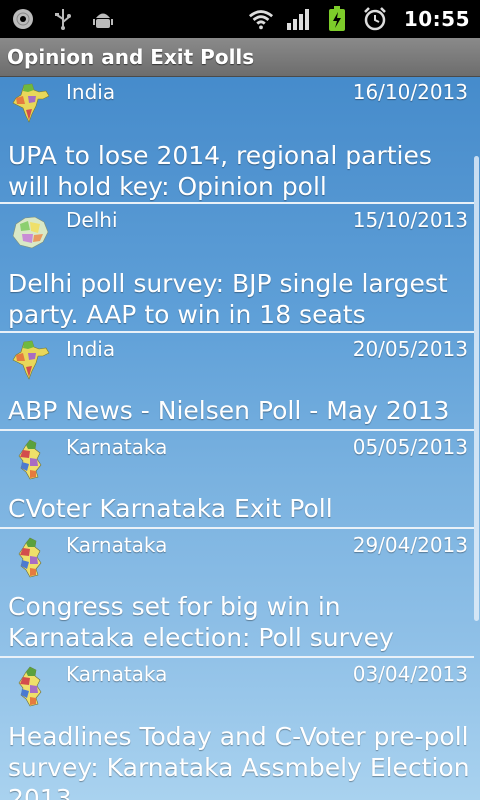 This screenshot has width=480, height=800. Describe the element at coordinates (375, 19) in the screenshot. I see `alarm-icon` at that location.